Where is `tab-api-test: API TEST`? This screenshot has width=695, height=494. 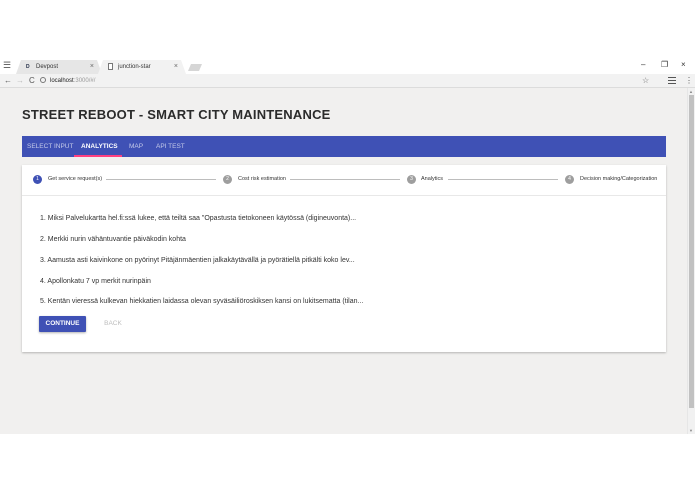
tab-api-test: API TEST is located at coordinates (170, 146).